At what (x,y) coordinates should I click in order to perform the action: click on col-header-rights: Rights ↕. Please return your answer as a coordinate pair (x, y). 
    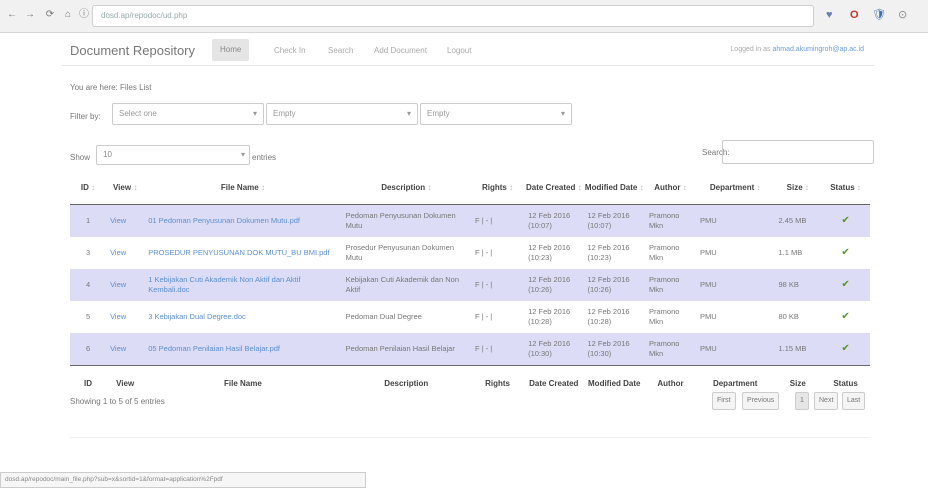
    Looking at the image, I should click on (498, 187).